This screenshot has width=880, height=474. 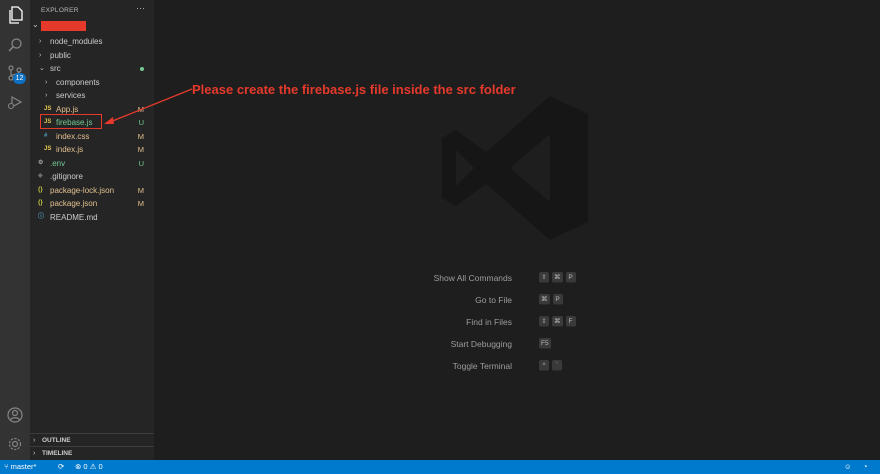 I want to click on key-cap: F, so click(x=570, y=321).